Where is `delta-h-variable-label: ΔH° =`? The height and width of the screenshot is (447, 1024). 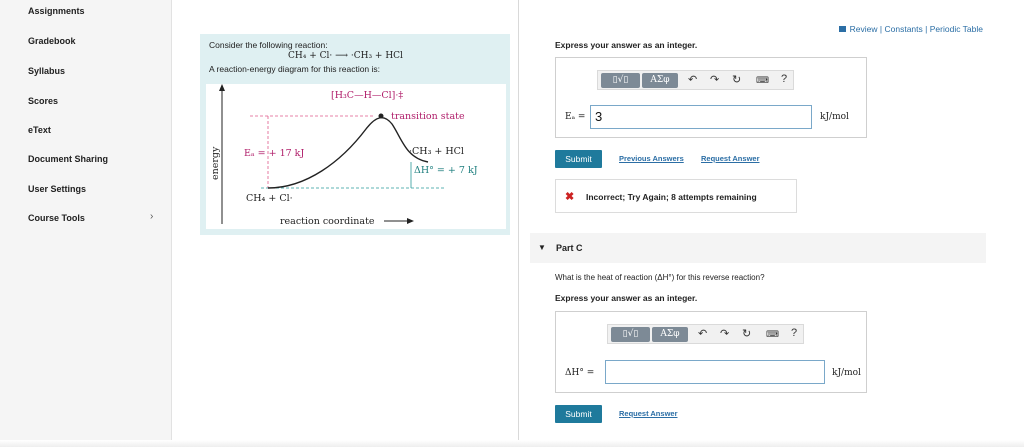 delta-h-variable-label: ΔH° = is located at coordinates (580, 373).